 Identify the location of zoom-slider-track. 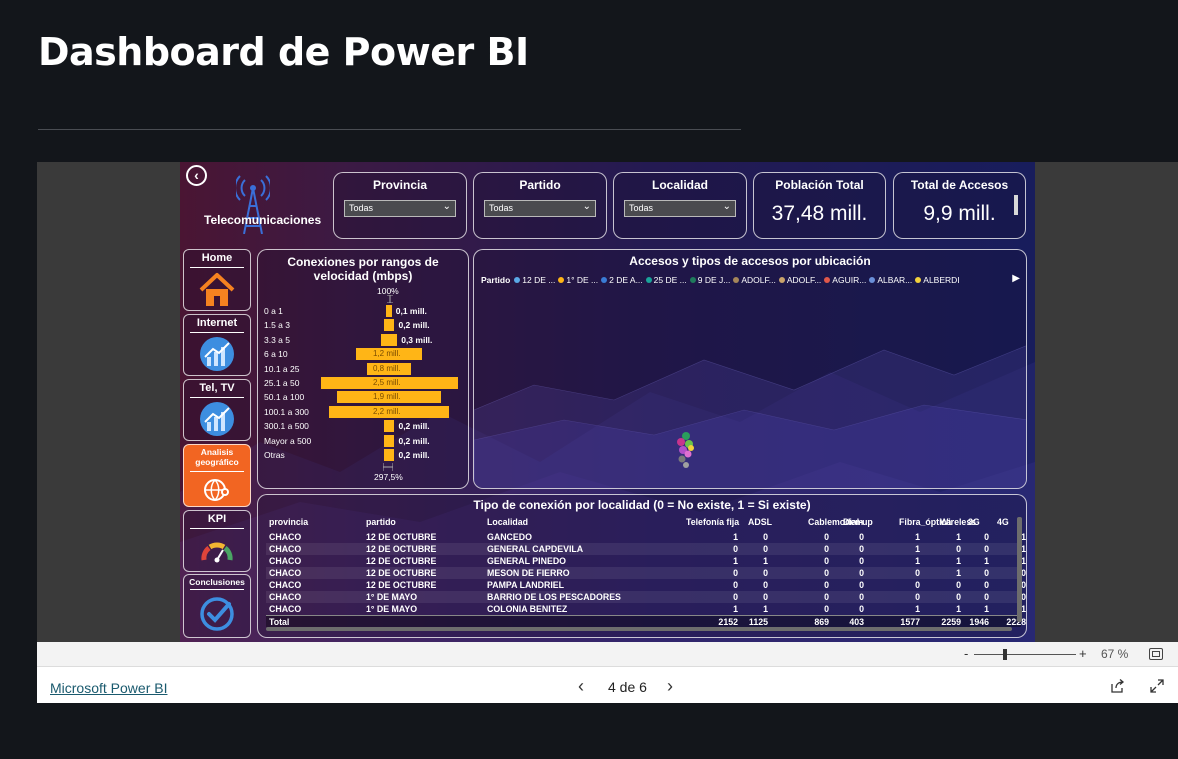
(1025, 654).